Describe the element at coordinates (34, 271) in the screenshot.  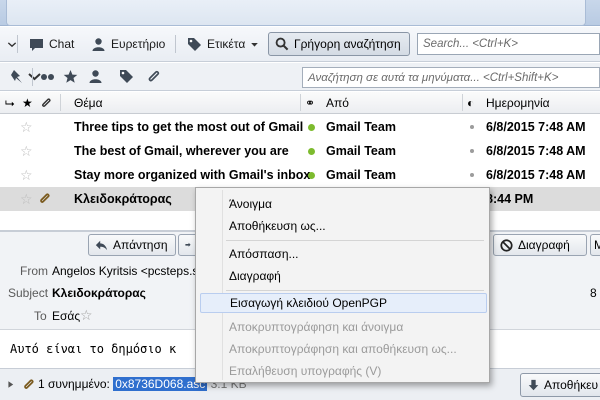
I see `from-label: From` at that location.